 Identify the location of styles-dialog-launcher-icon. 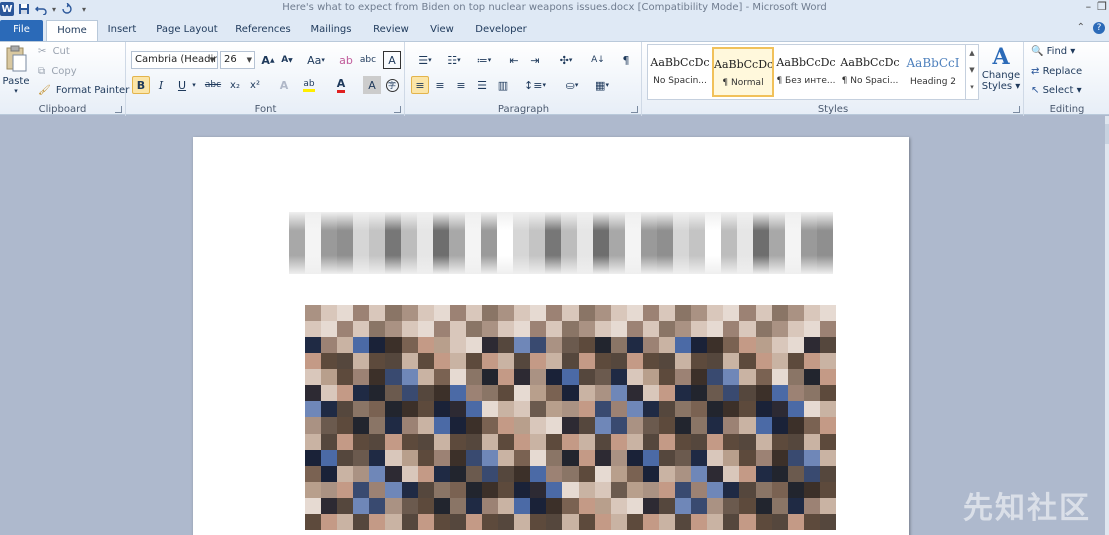
(1016, 109).